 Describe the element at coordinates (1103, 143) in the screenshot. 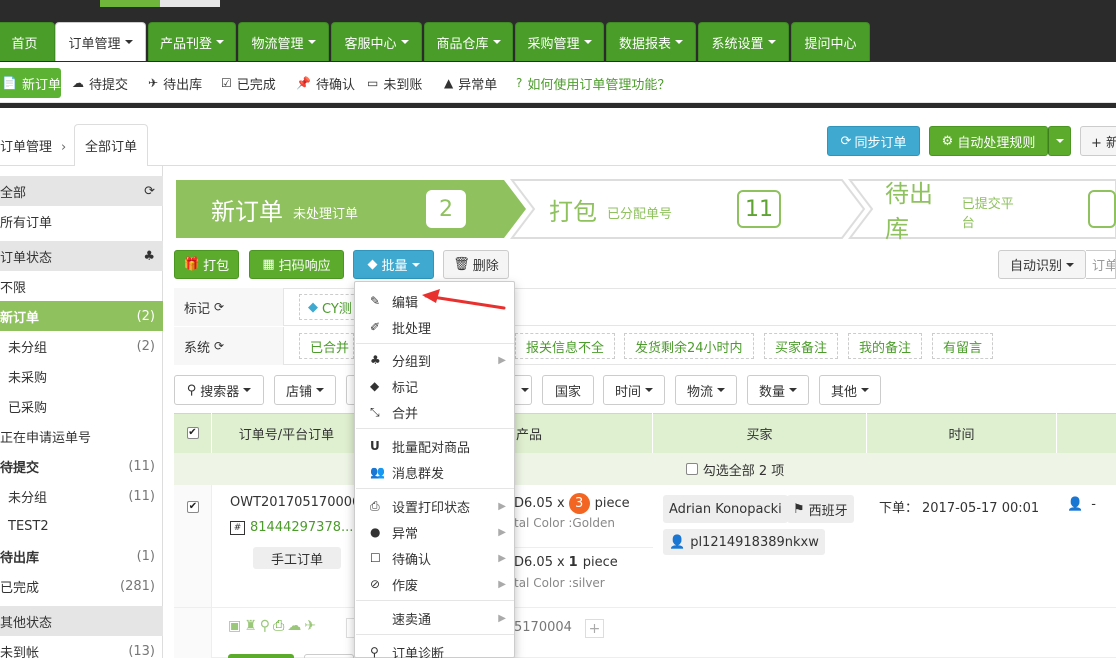

I see `button-label: + 新` at that location.